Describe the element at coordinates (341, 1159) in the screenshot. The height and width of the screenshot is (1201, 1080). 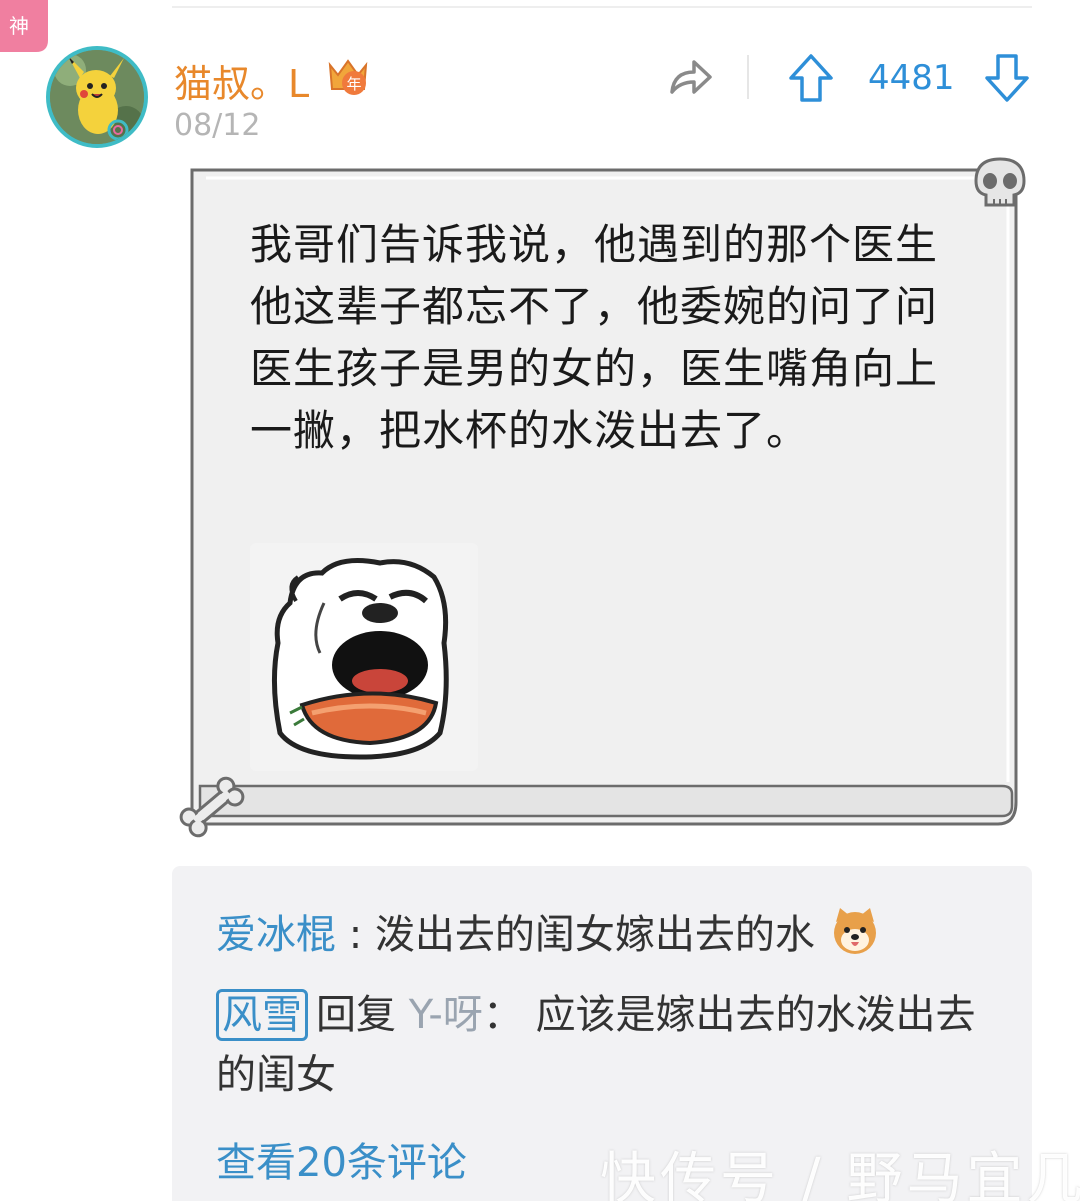
I see `view-more-comments-link: 查看20条评论` at that location.